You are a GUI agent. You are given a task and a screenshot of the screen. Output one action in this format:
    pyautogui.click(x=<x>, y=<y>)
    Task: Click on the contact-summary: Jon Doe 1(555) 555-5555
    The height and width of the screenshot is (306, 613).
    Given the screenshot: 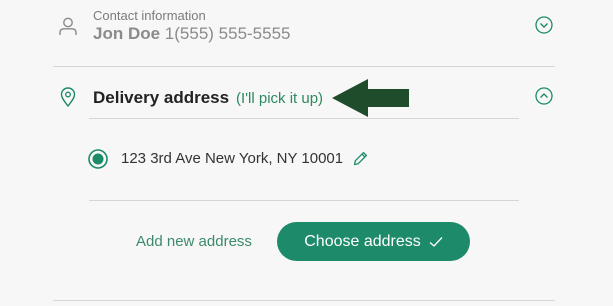 What is the action you would take?
    pyautogui.click(x=192, y=34)
    